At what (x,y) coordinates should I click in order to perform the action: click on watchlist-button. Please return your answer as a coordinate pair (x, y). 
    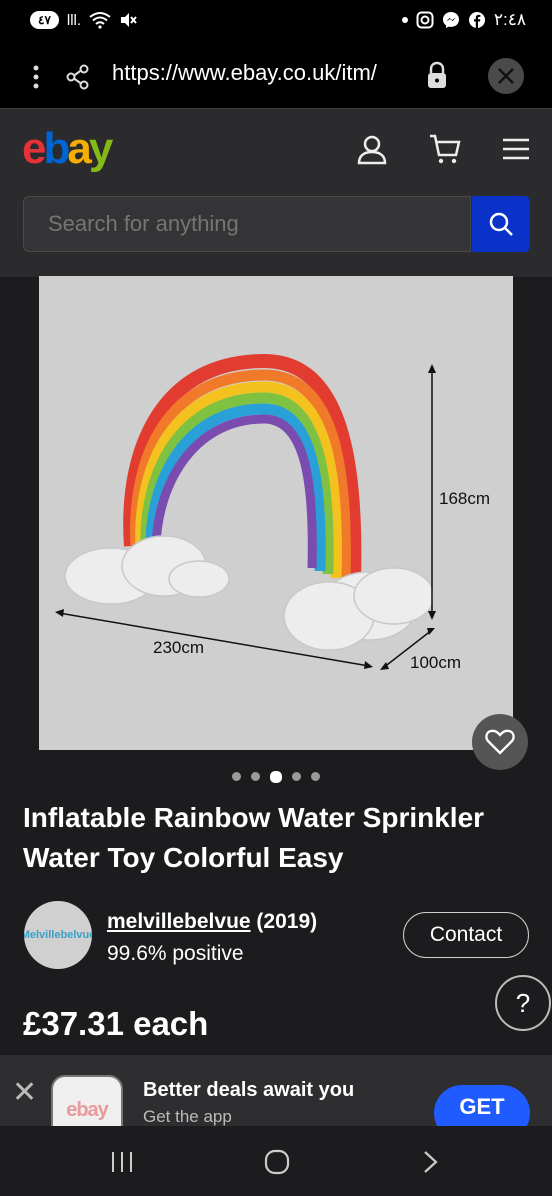
    Looking at the image, I should click on (500, 742).